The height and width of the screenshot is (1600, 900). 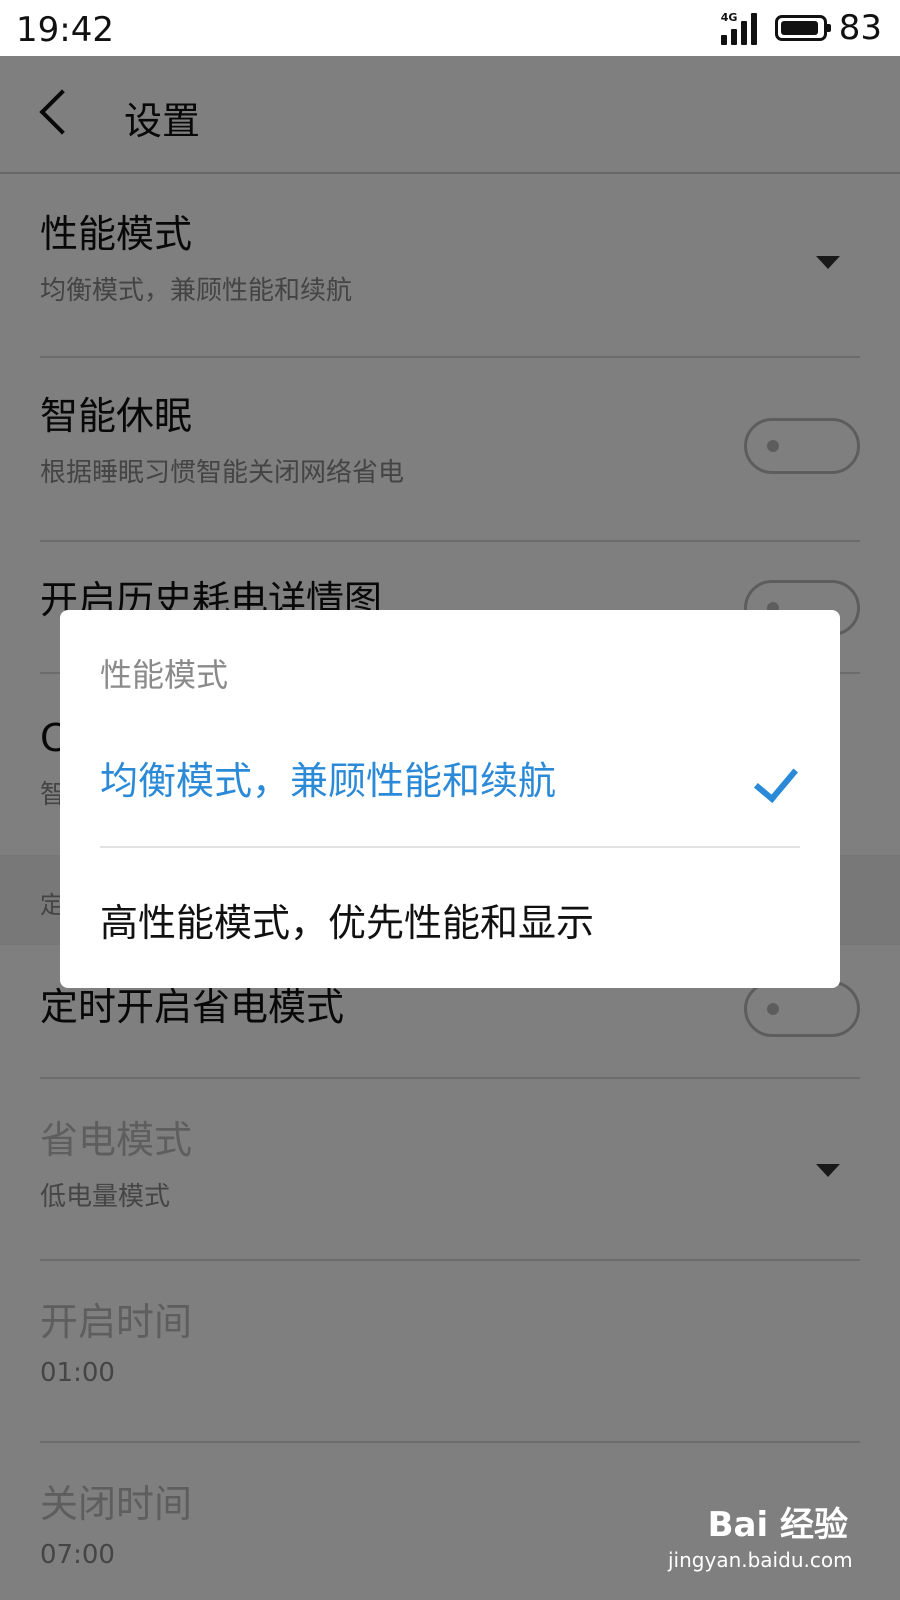 What do you see at coordinates (450, 28) in the screenshot?
I see `status-bar: 19:42 4G 83` at bounding box center [450, 28].